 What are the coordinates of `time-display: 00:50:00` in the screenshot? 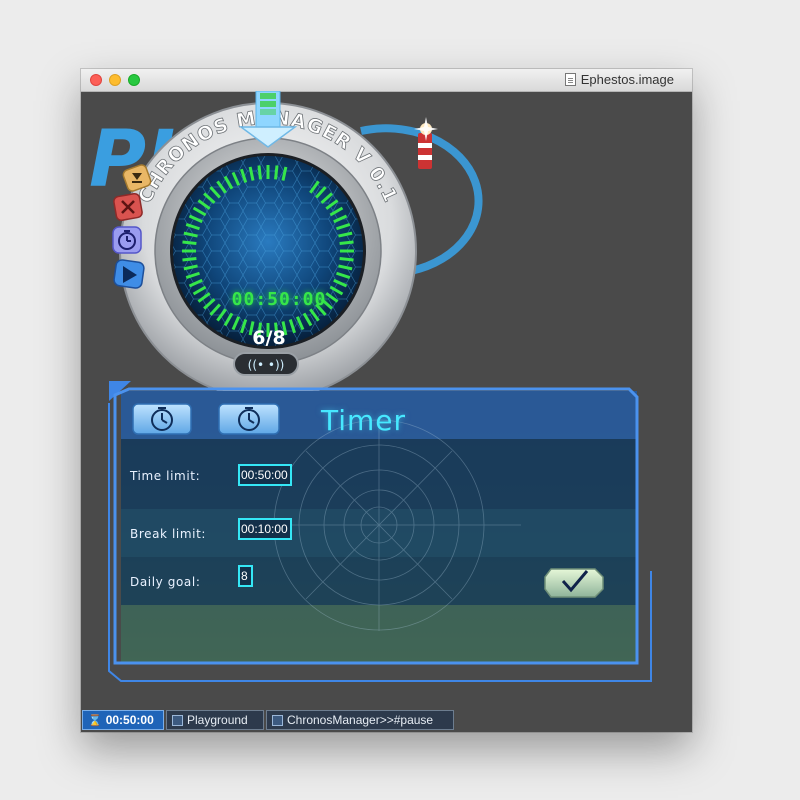 It's located at (279, 299).